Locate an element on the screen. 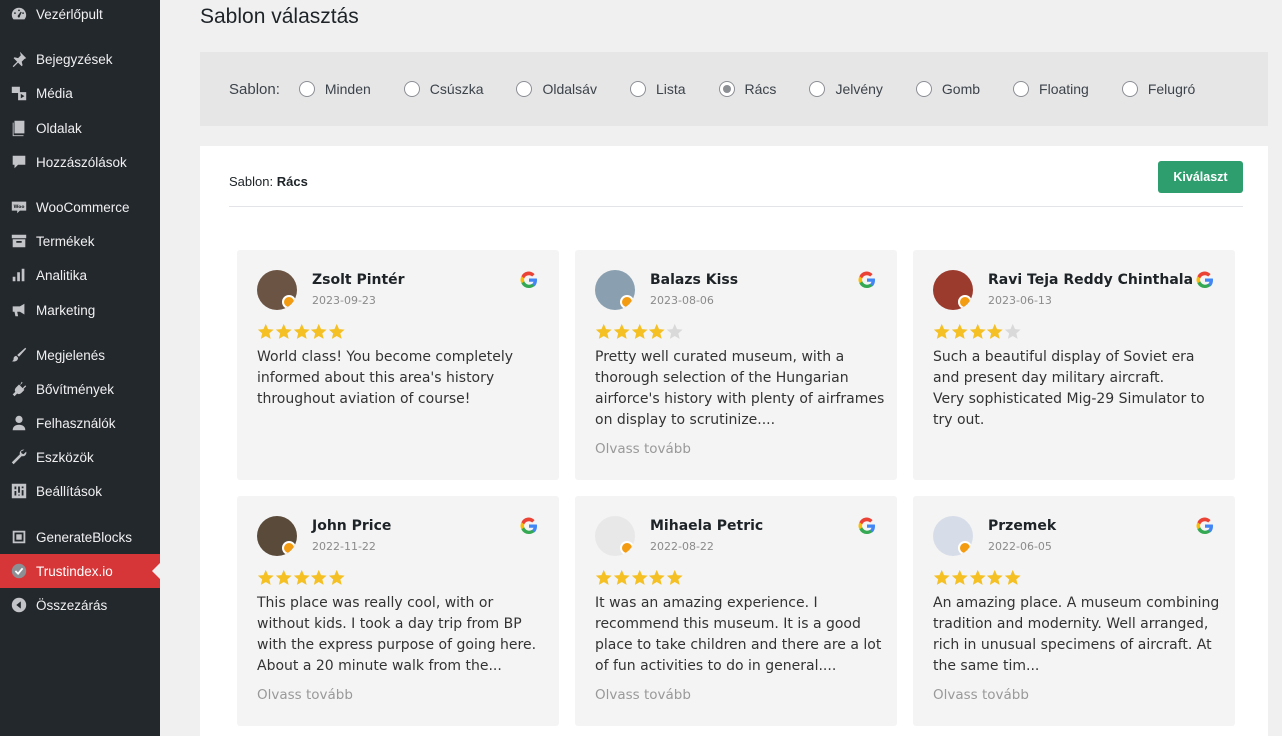  filter-option-csuszka: Csúszka is located at coordinates (443, 89).